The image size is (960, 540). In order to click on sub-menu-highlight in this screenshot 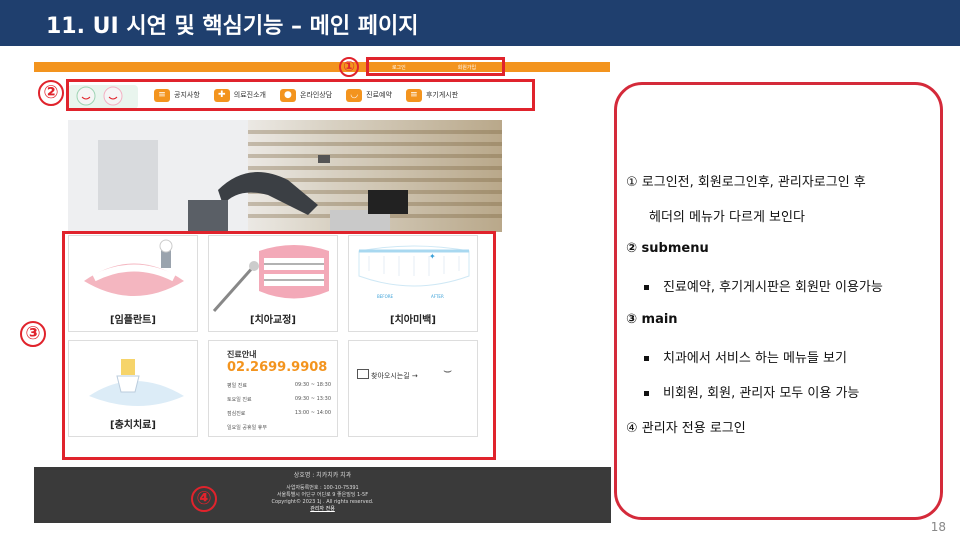, I will do `click(300, 95)`.